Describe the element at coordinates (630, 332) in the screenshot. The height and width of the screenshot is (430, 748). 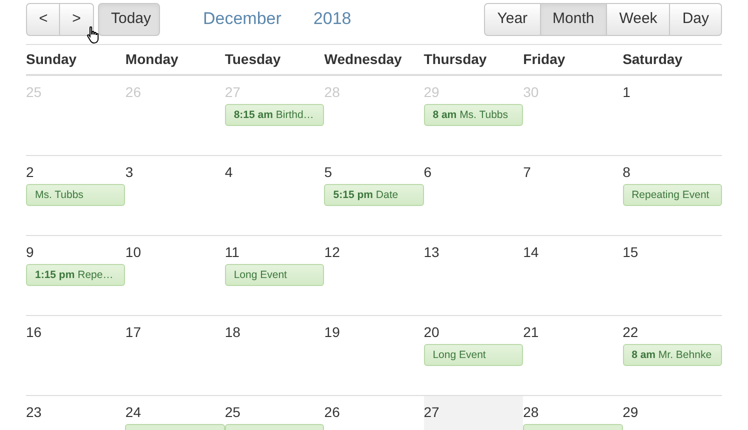
I see `day-number: 22` at that location.